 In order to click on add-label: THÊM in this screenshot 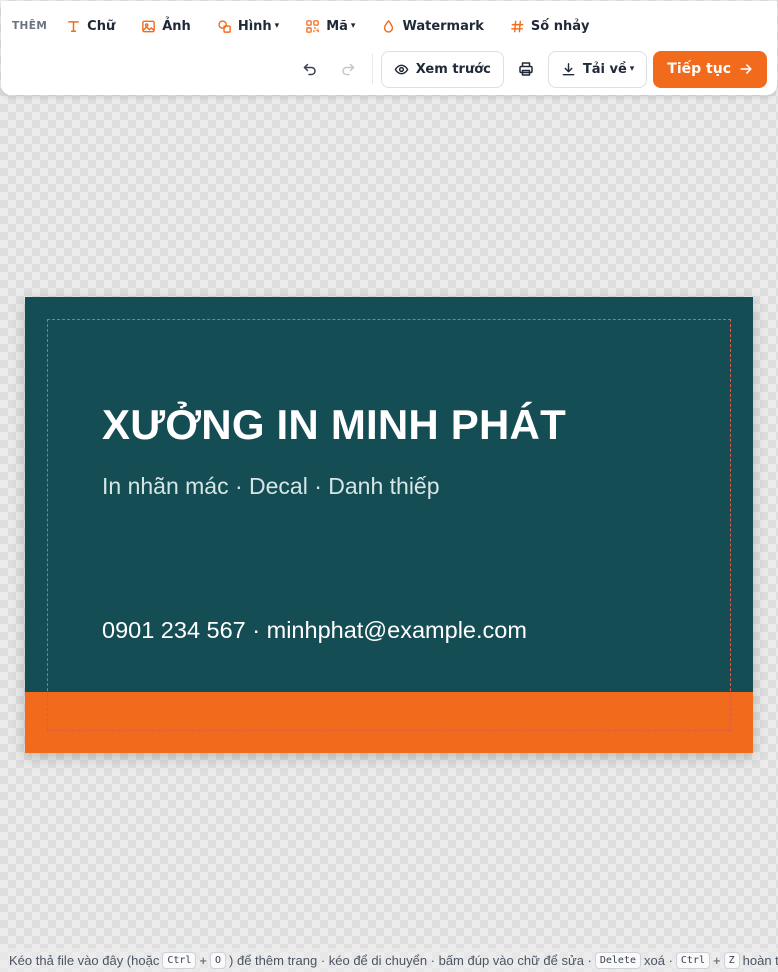, I will do `click(30, 26)`.